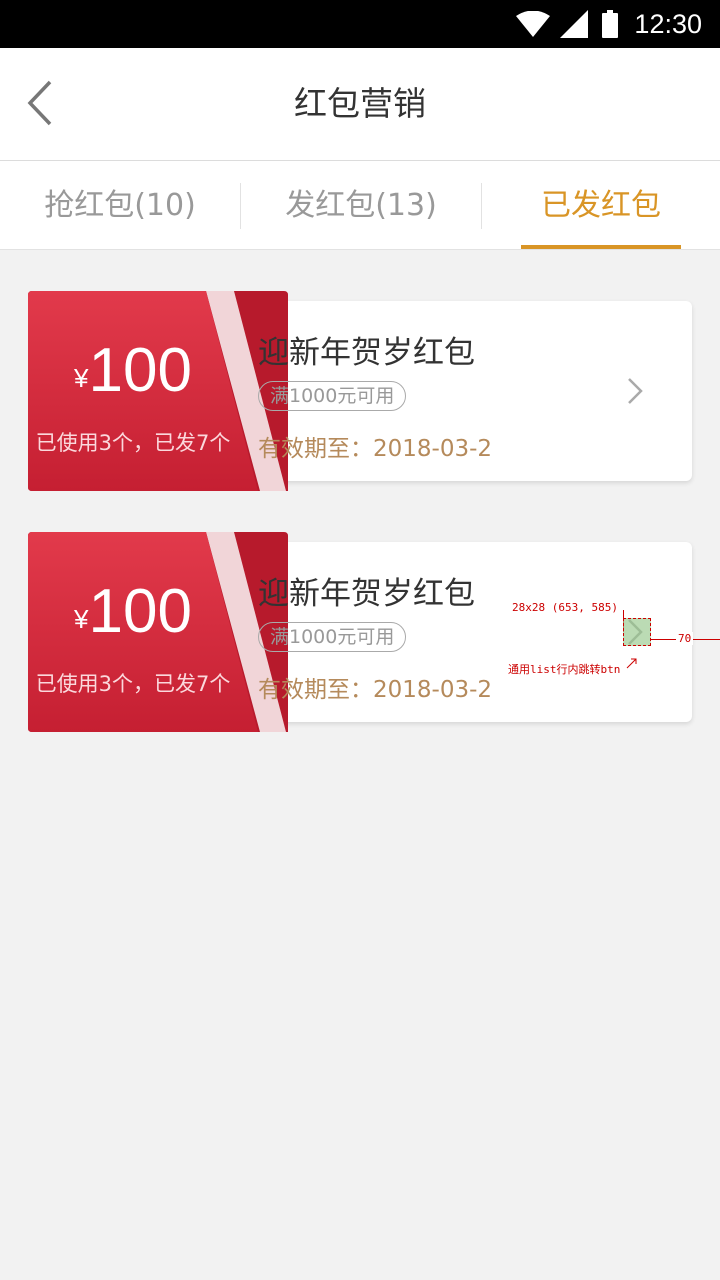 The width and height of the screenshot is (720, 1280). What do you see at coordinates (360, 24) in the screenshot?
I see `status-bar: 12:30` at bounding box center [360, 24].